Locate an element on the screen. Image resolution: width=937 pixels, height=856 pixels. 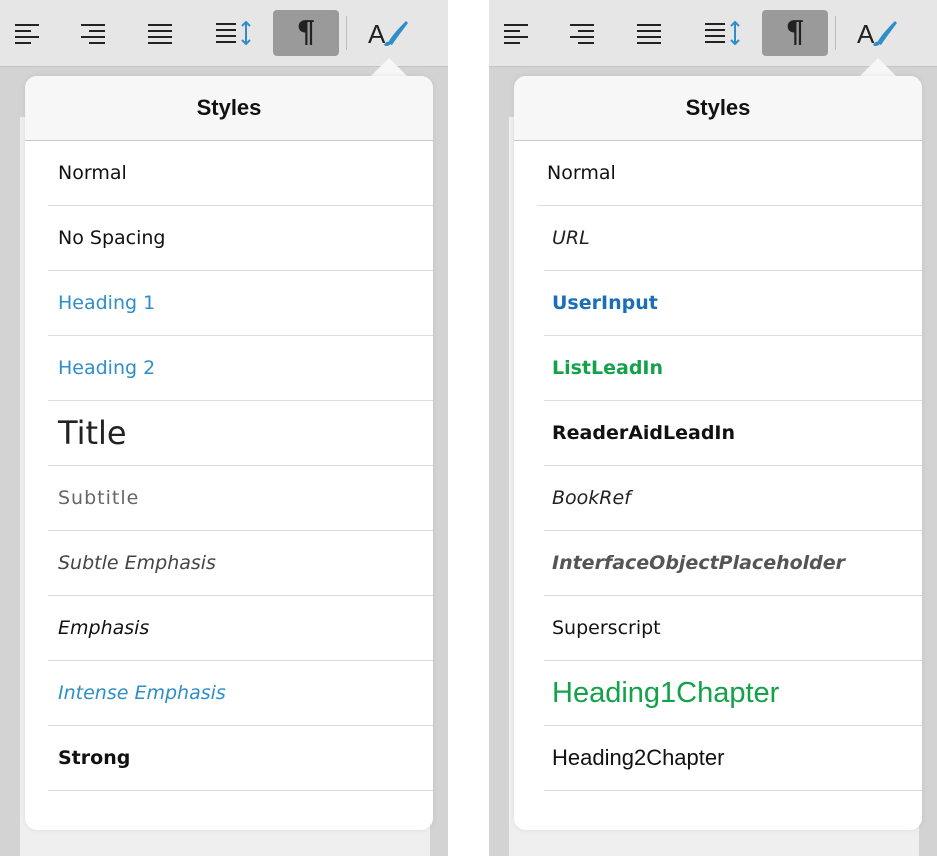
style-item-heading-1: Heading 1 is located at coordinates (240, 303).